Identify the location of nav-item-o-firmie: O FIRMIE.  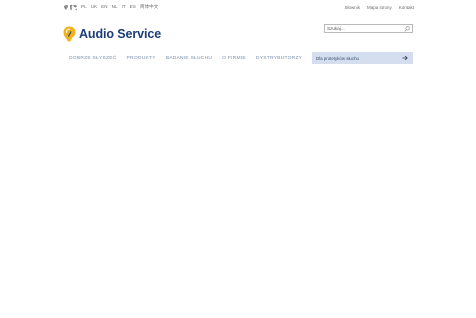
(234, 58).